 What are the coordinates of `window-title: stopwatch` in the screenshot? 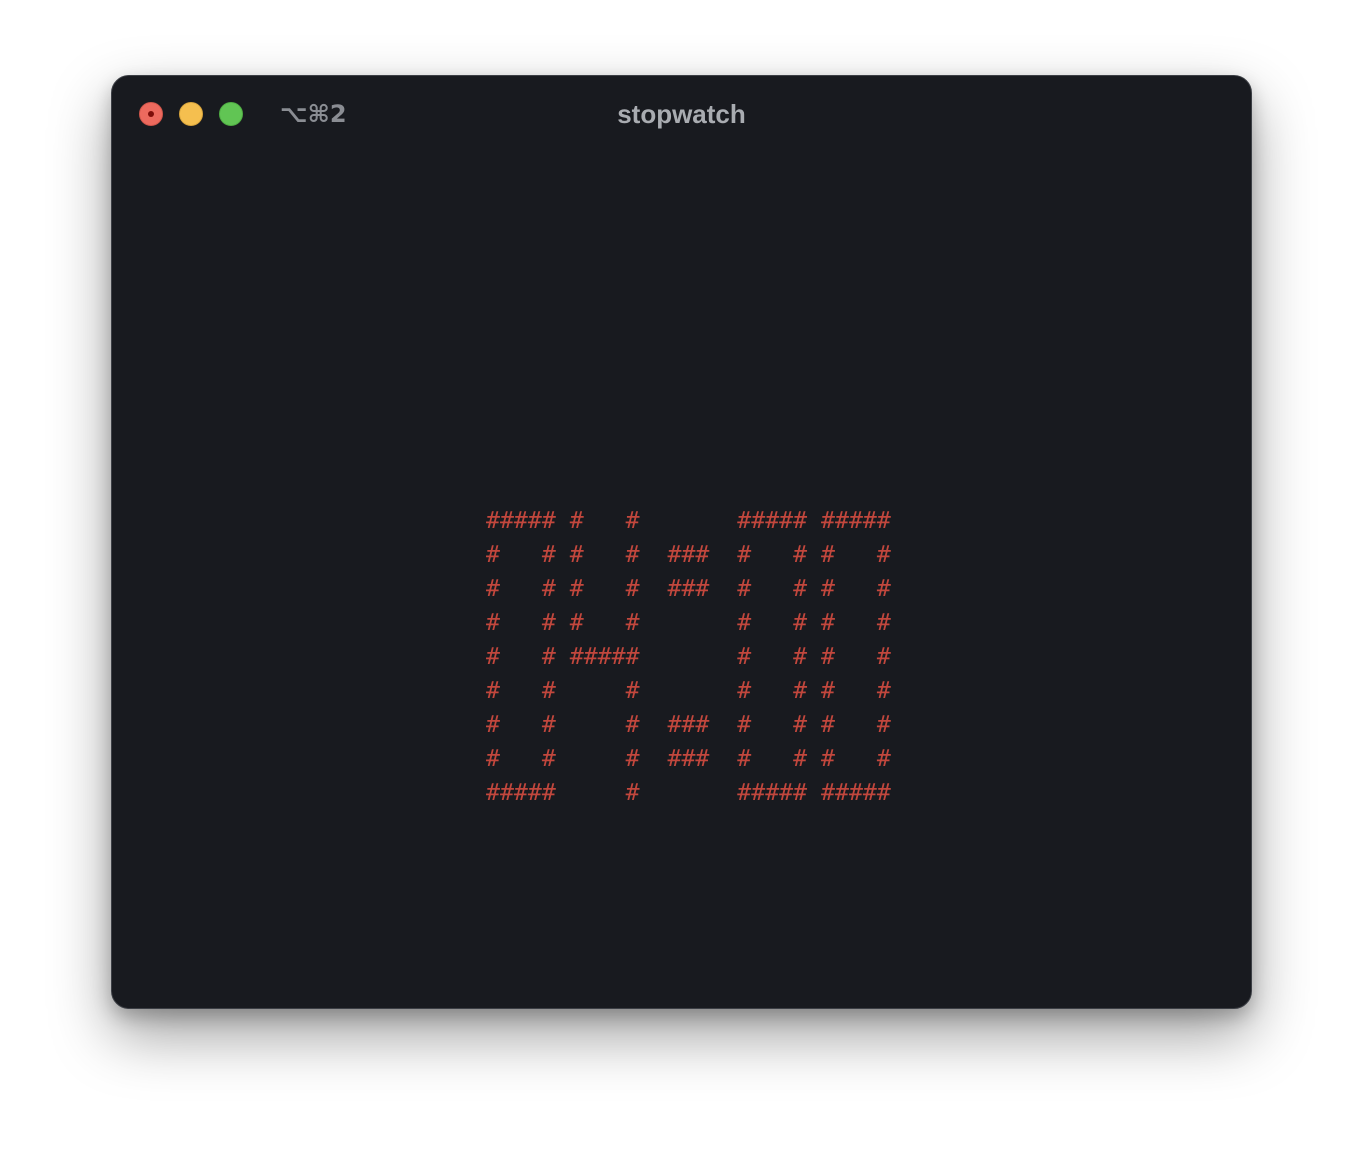 It's located at (681, 114).